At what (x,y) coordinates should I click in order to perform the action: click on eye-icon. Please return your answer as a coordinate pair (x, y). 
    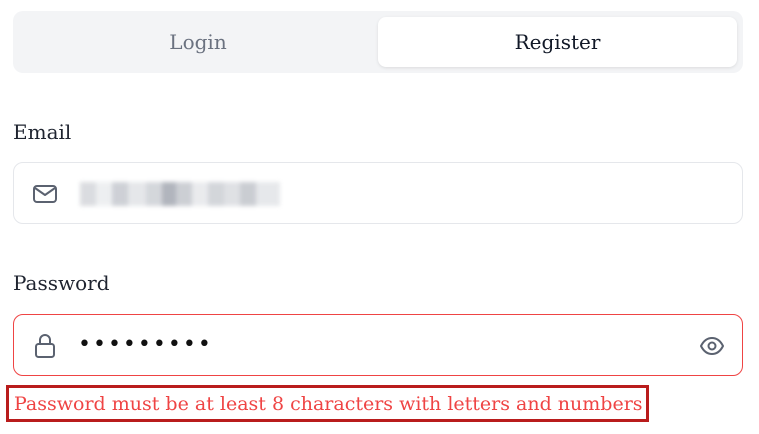
    Looking at the image, I should click on (712, 346).